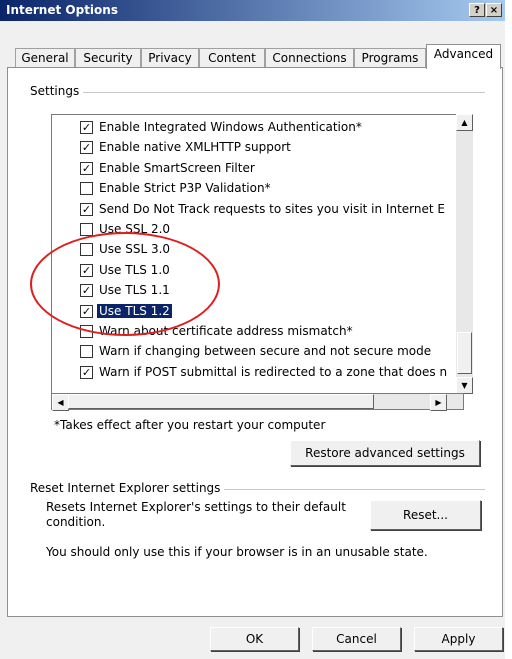  What do you see at coordinates (177, 167) in the screenshot?
I see `setting-label: Enable SmartScreen Filter` at bounding box center [177, 167].